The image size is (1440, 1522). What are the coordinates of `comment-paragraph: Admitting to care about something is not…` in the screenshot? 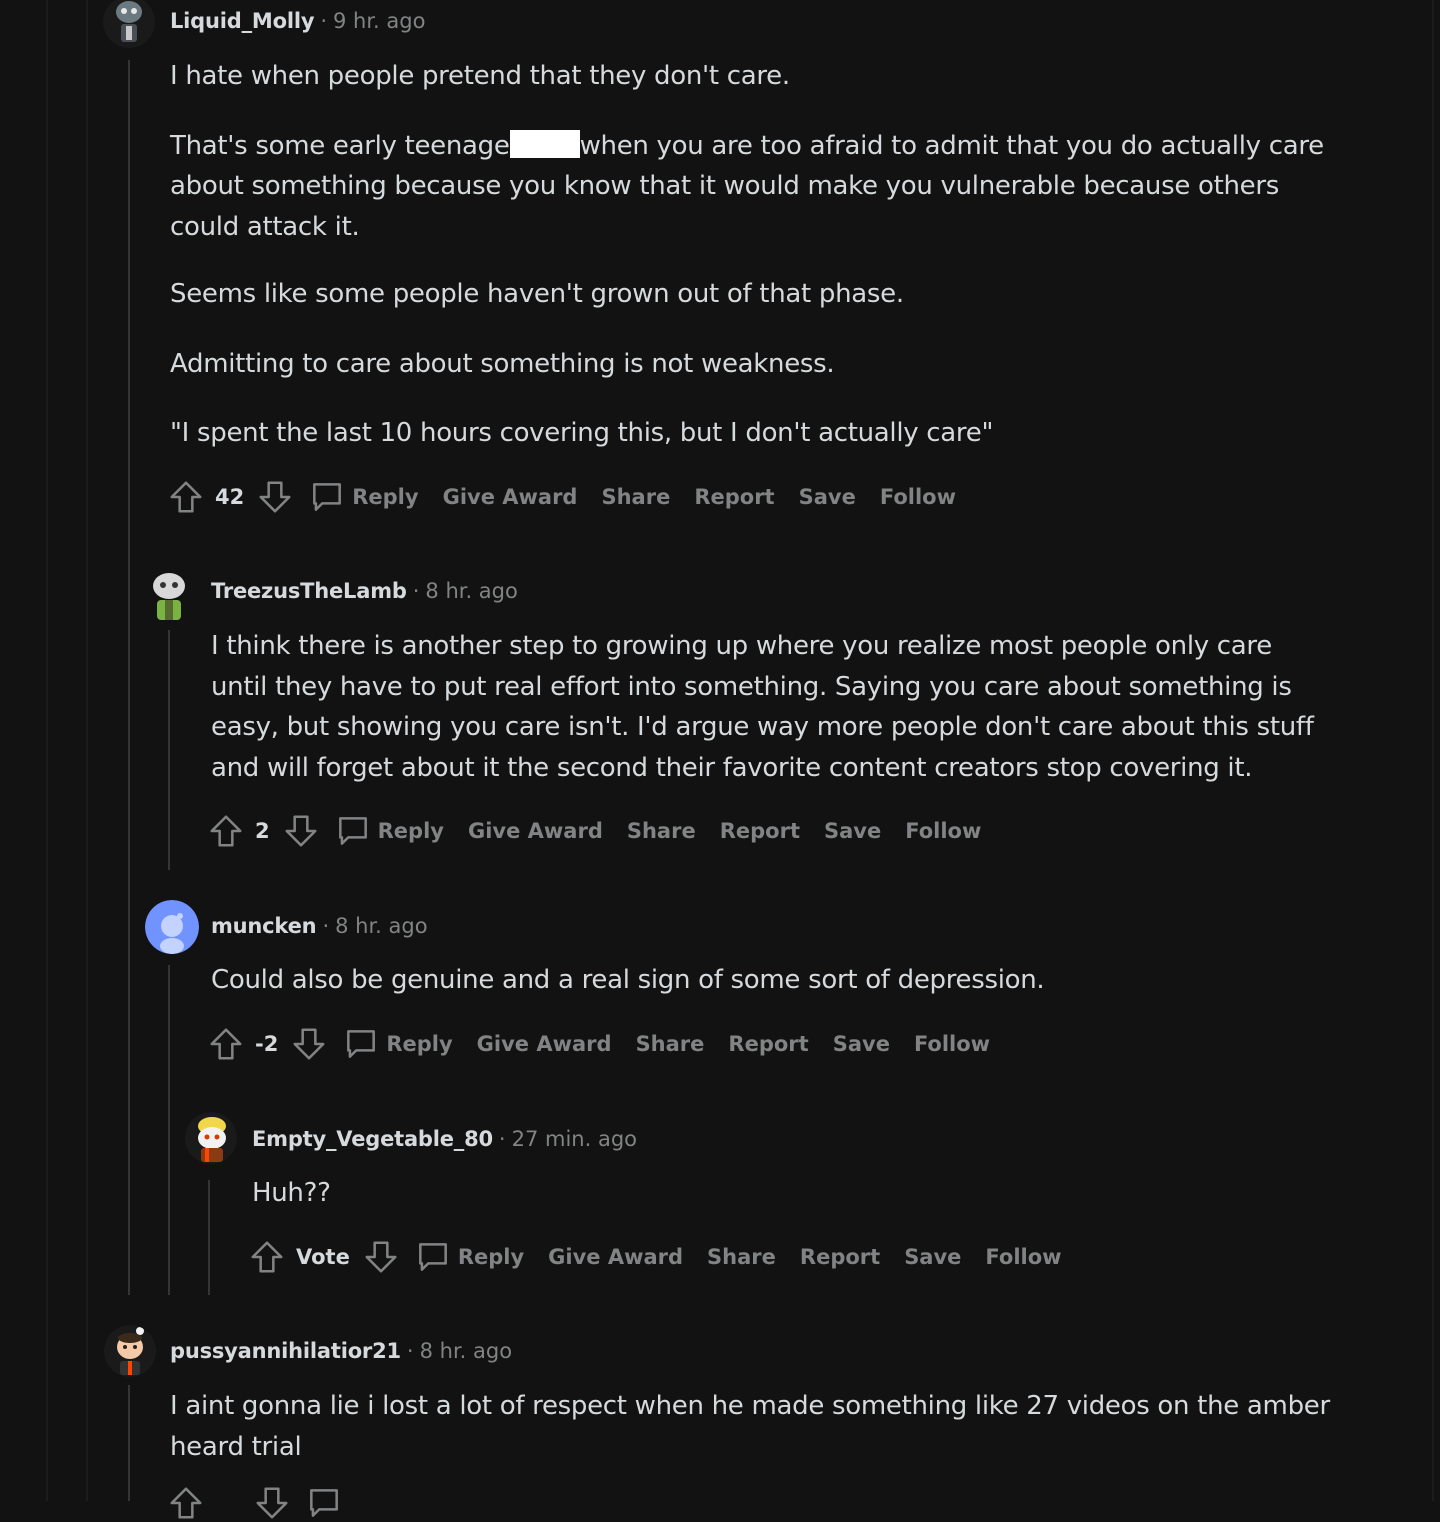 It's located at (502, 363).